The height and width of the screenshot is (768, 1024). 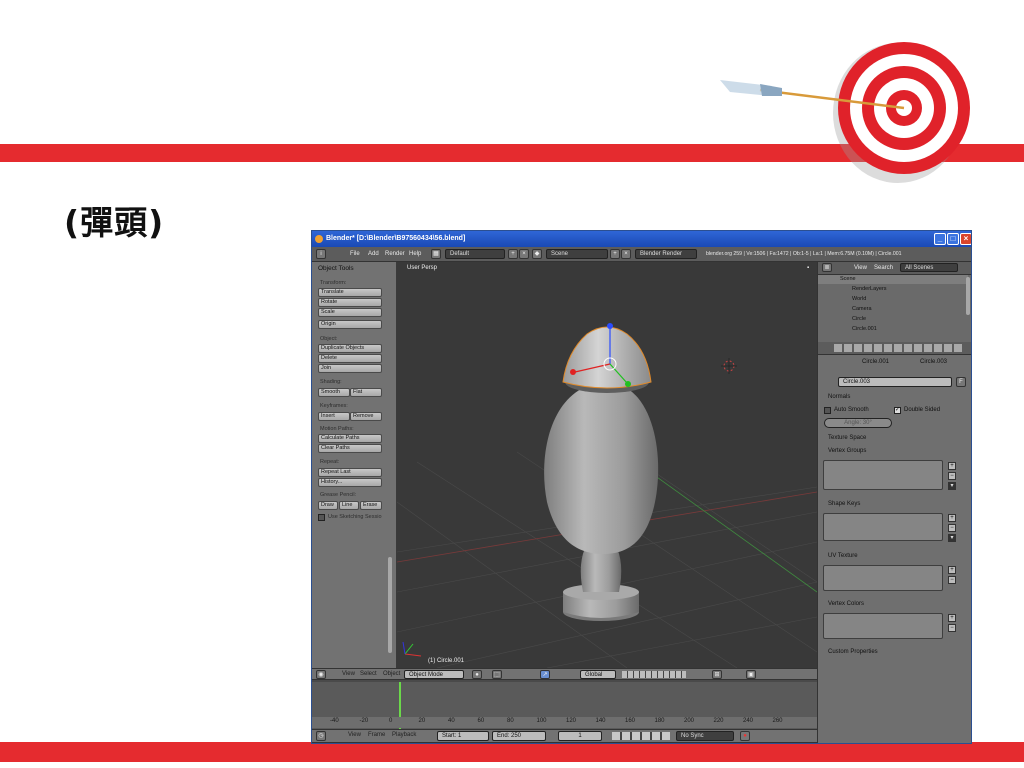 What do you see at coordinates (404, 735) in the screenshot?
I see `timeline-menu-playback: Playback` at bounding box center [404, 735].